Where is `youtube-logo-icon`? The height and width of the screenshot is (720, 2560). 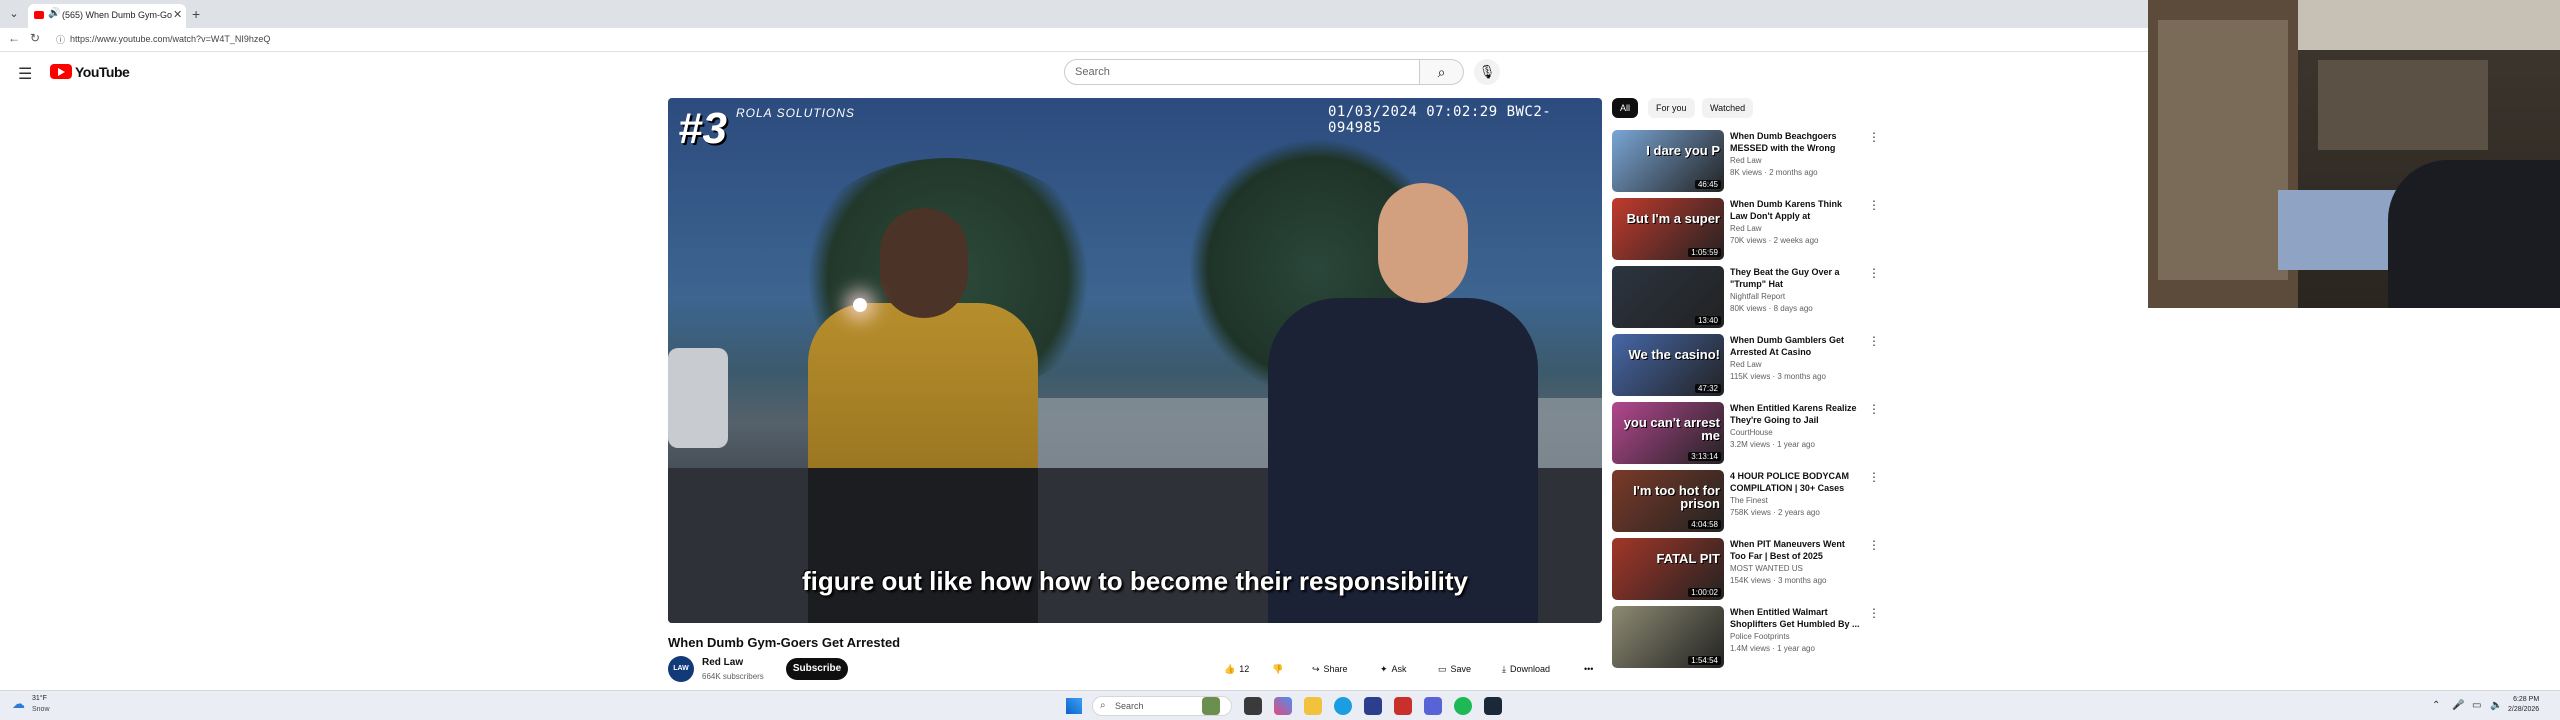
youtube-logo-icon is located at coordinates (61, 71).